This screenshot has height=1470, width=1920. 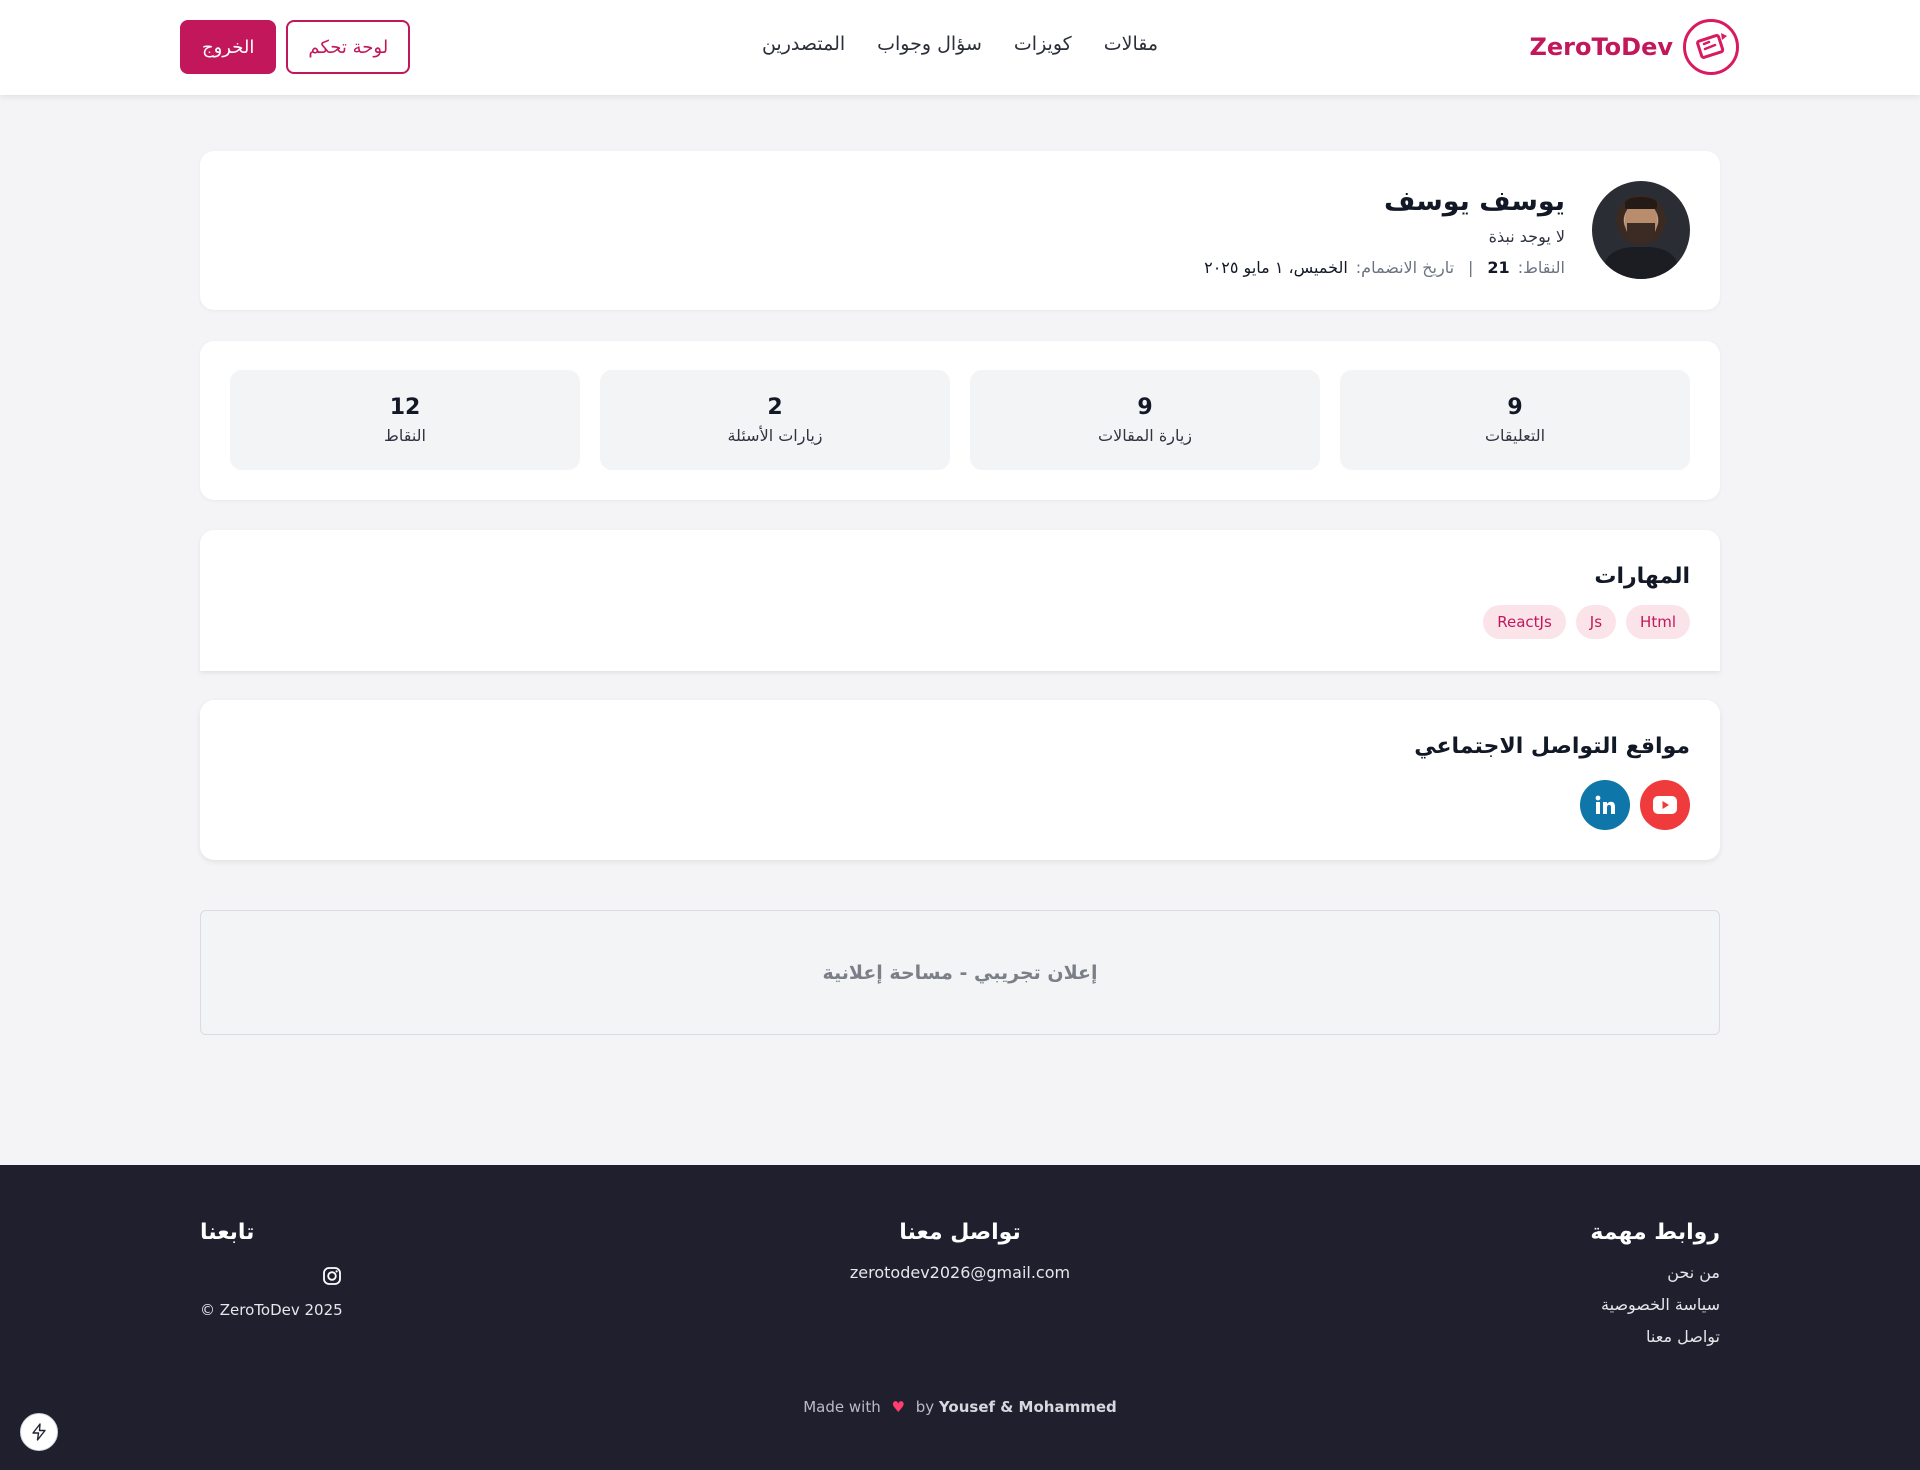 I want to click on social-title: مواقع التواصل الاجتماعي, so click(x=1552, y=746).